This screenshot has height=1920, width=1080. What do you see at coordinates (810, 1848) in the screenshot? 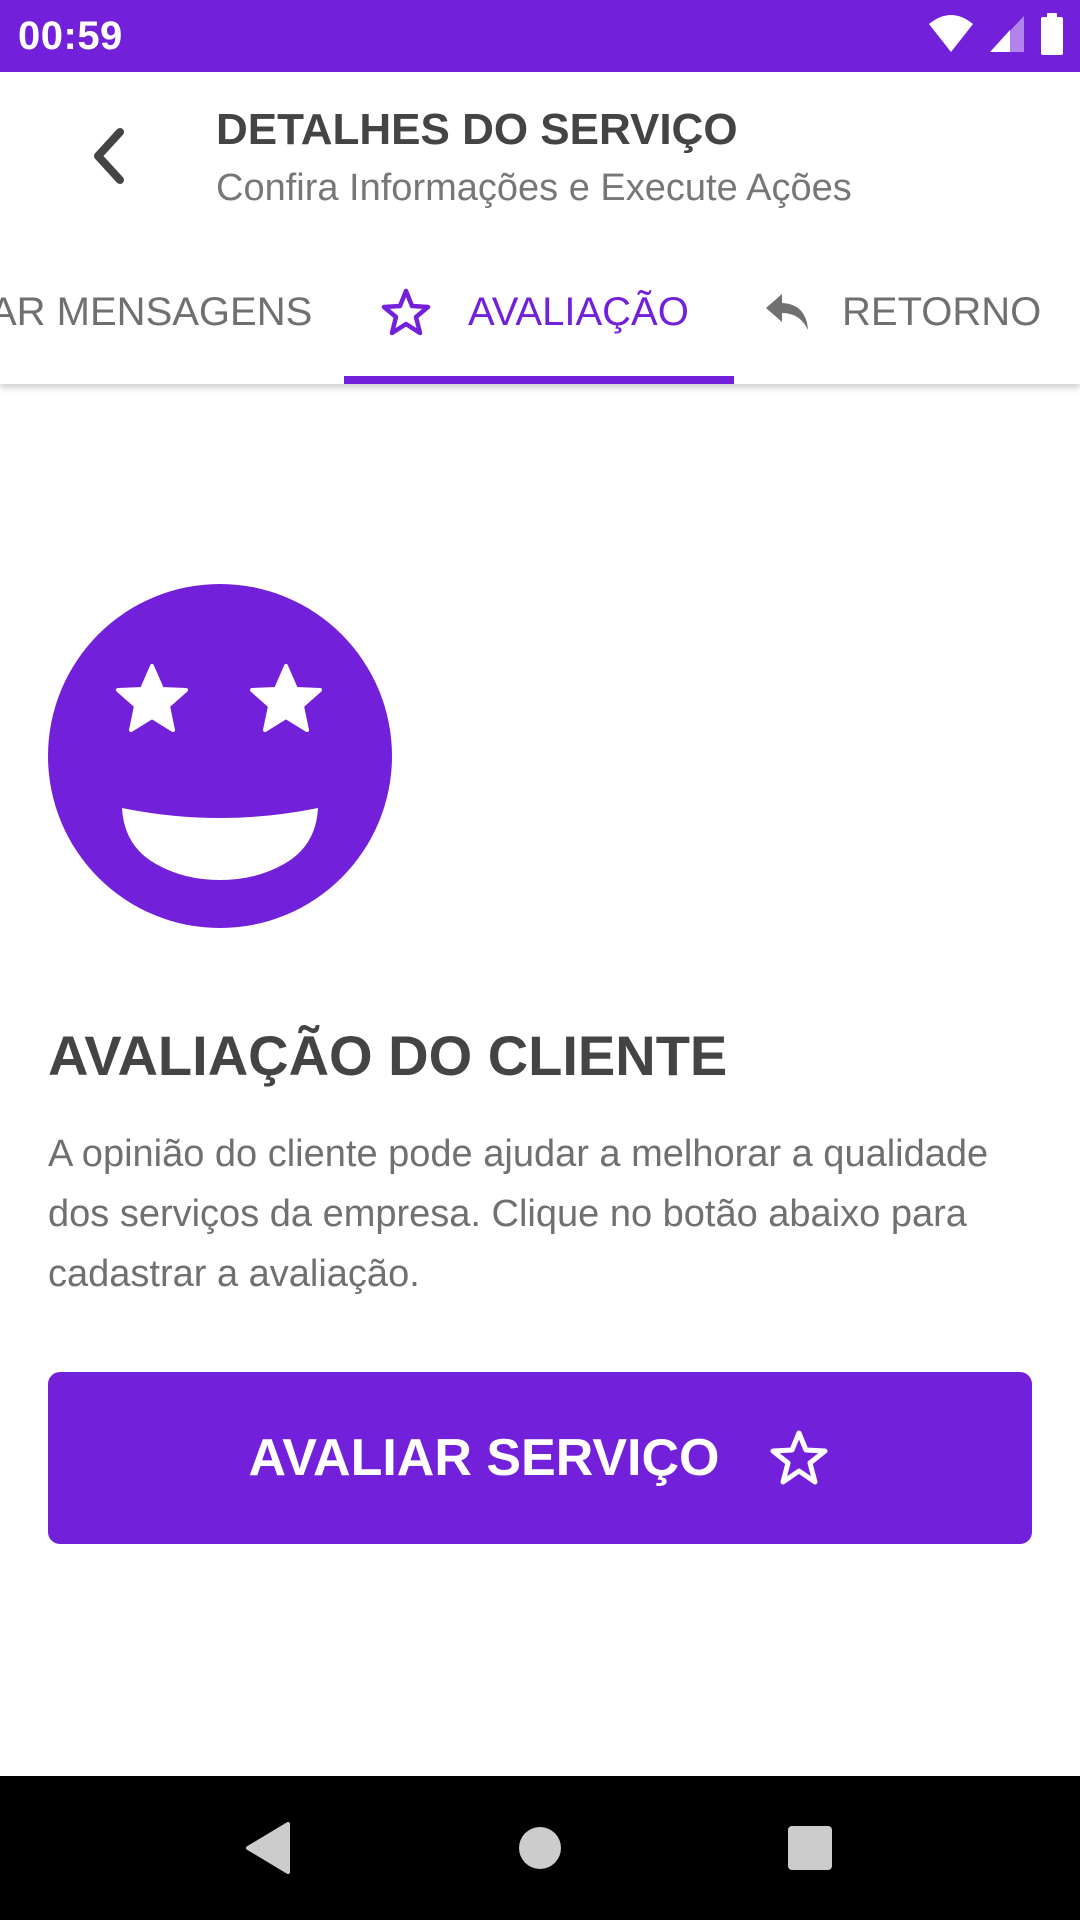
I see `nav-recents-icon` at bounding box center [810, 1848].